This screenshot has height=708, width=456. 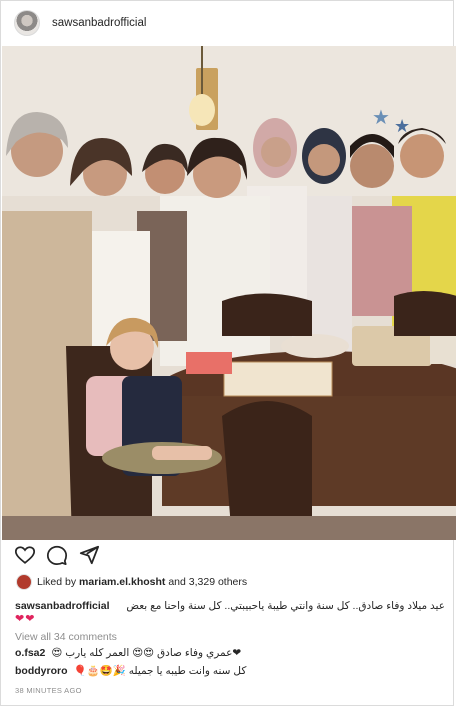 What do you see at coordinates (89, 555) in the screenshot?
I see `paper-plane-icon` at bounding box center [89, 555].